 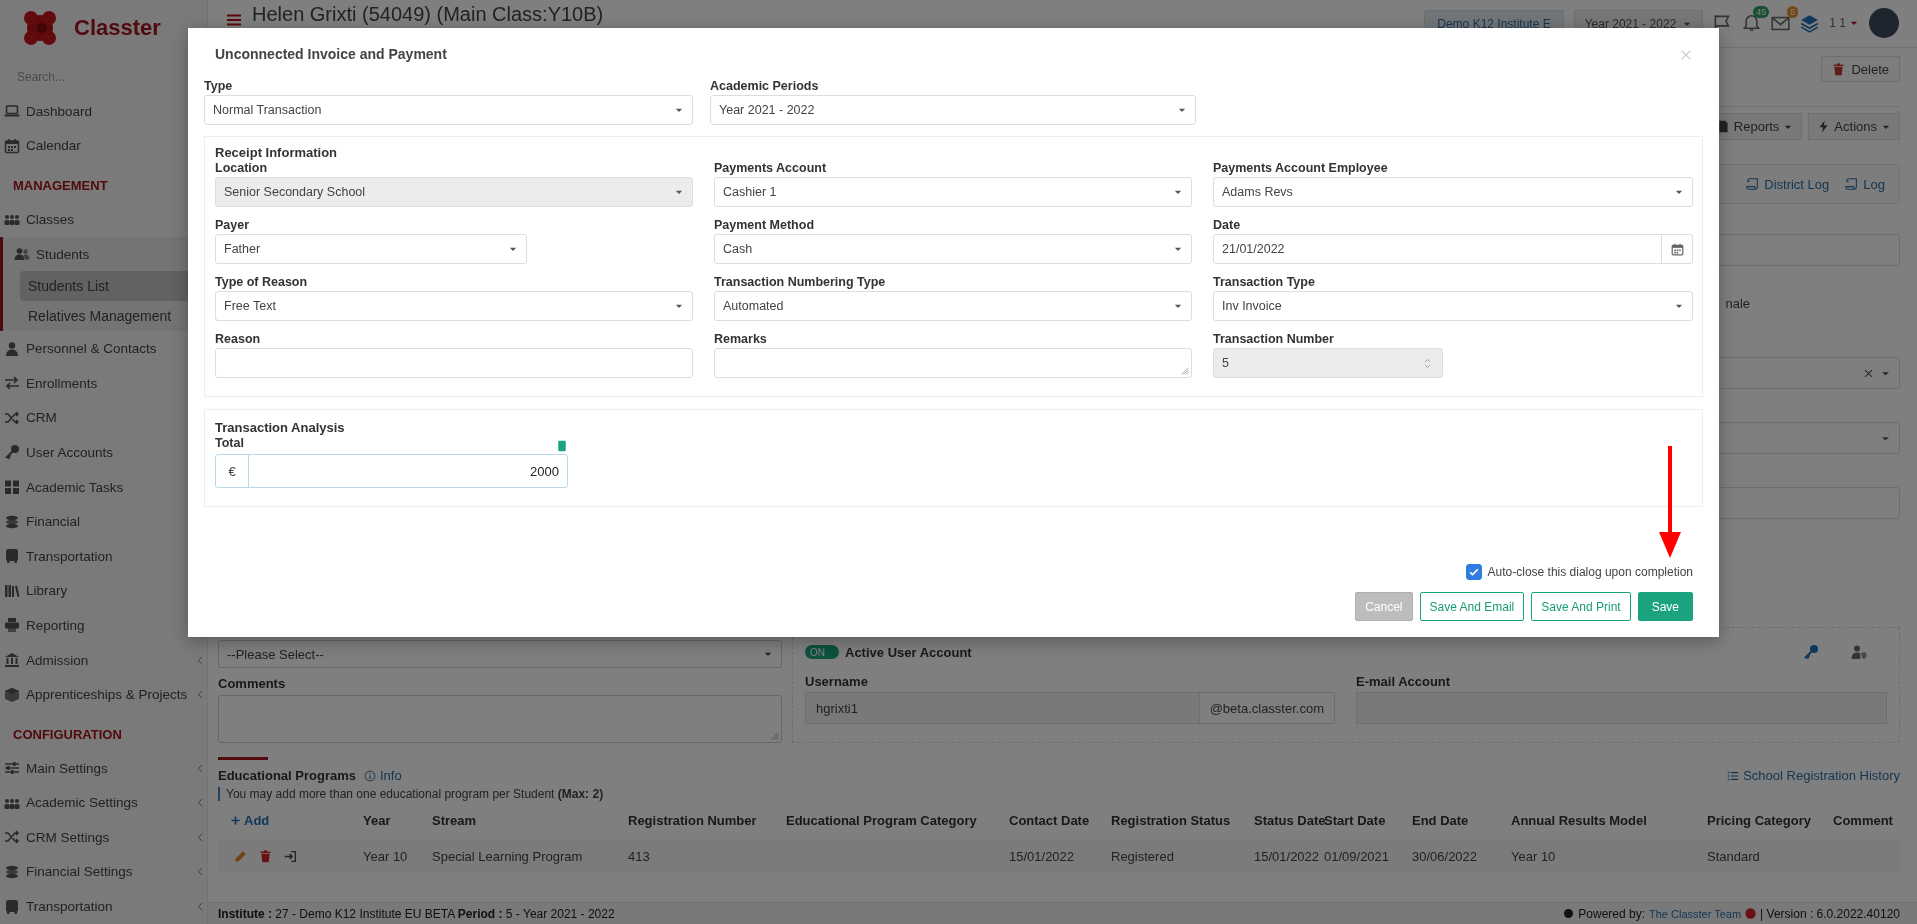 I want to click on delete-button: Delete, so click(x=1860, y=69).